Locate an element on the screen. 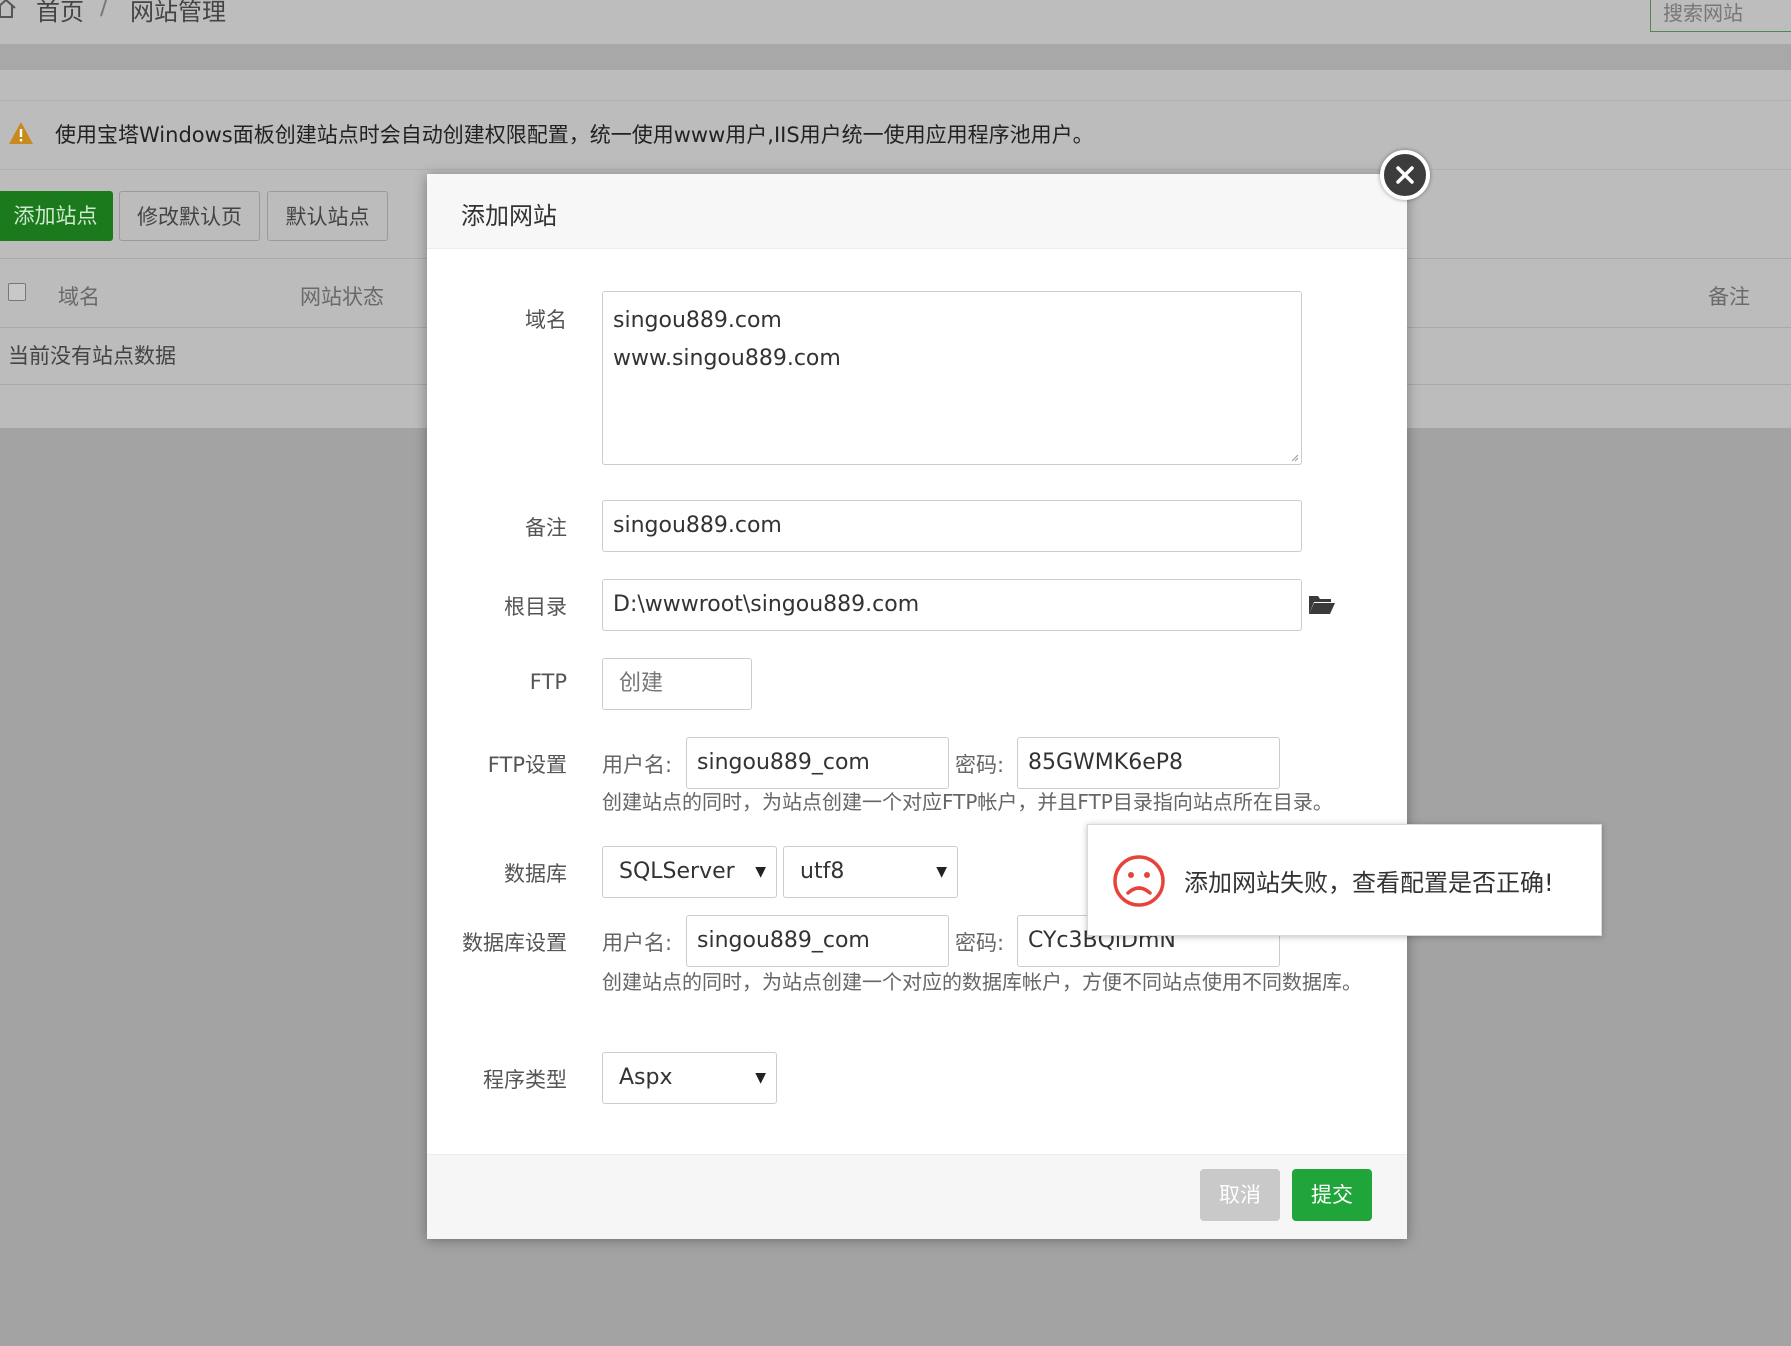 The image size is (1791, 1346). column-note: 备注 is located at coordinates (1729, 296).